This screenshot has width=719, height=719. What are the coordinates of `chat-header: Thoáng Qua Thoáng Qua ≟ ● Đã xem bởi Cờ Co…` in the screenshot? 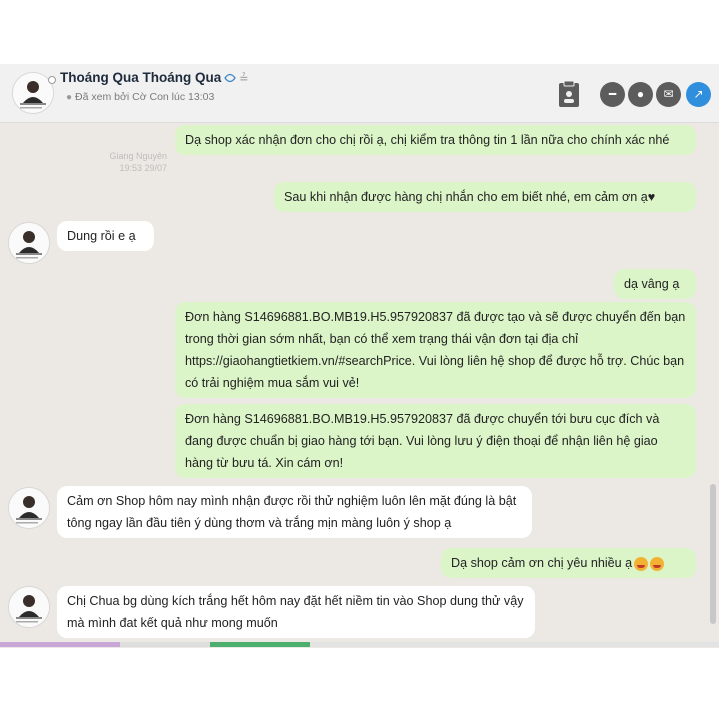 It's located at (359, 93).